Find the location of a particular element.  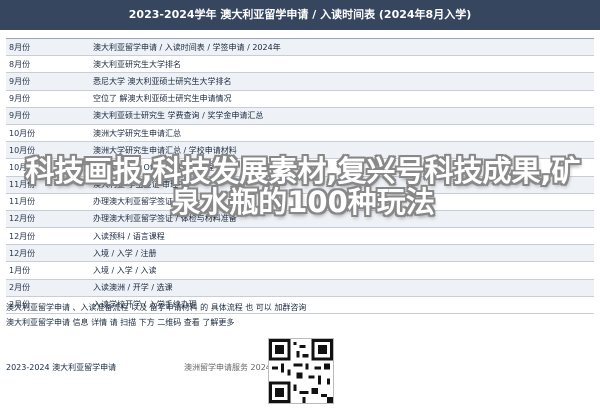

note-line: 澳大利亚留学申请 信息 详情 请 扫描 下方 二维码 查看 了解更多 is located at coordinates (120, 322).